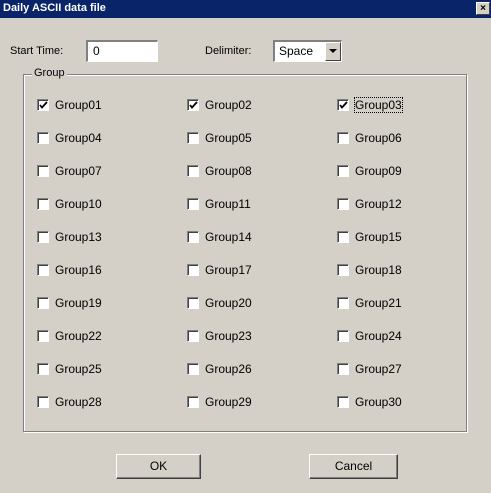  What do you see at coordinates (378, 138) in the screenshot?
I see `checkbox-label: Group06` at bounding box center [378, 138].